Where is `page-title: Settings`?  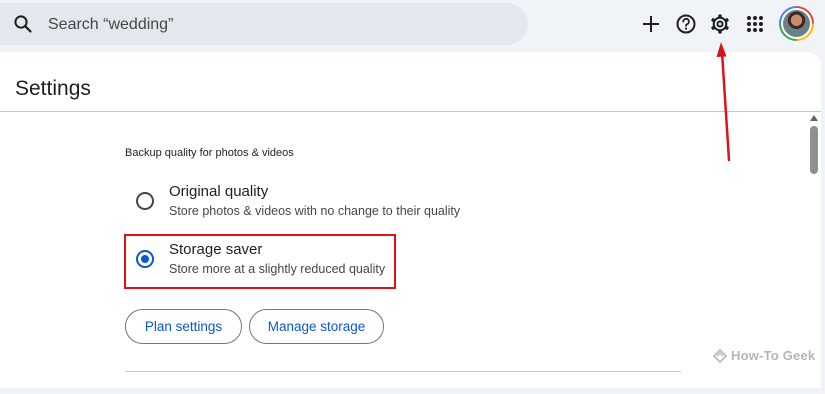
page-title: Settings is located at coordinates (53, 88).